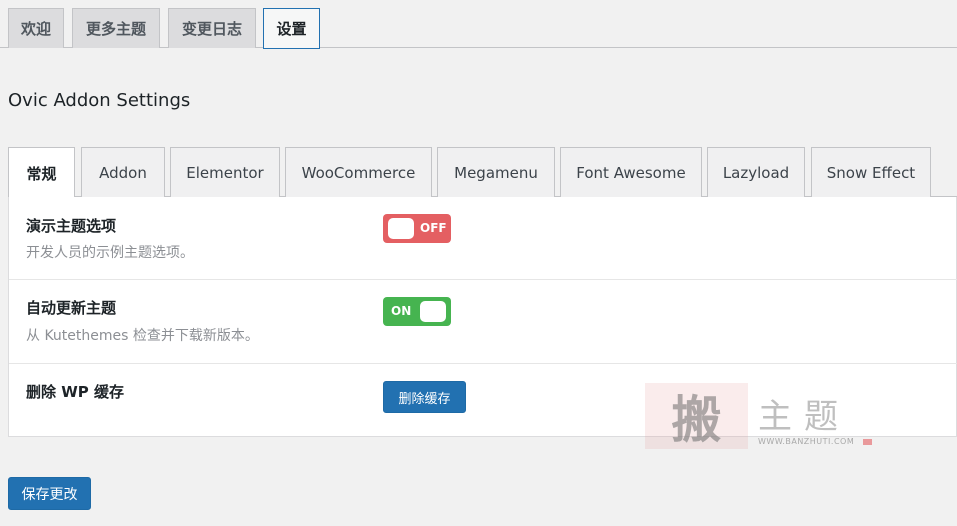 Image resolution: width=957 pixels, height=526 pixels. I want to click on auto-update-toggle: ON, so click(417, 311).